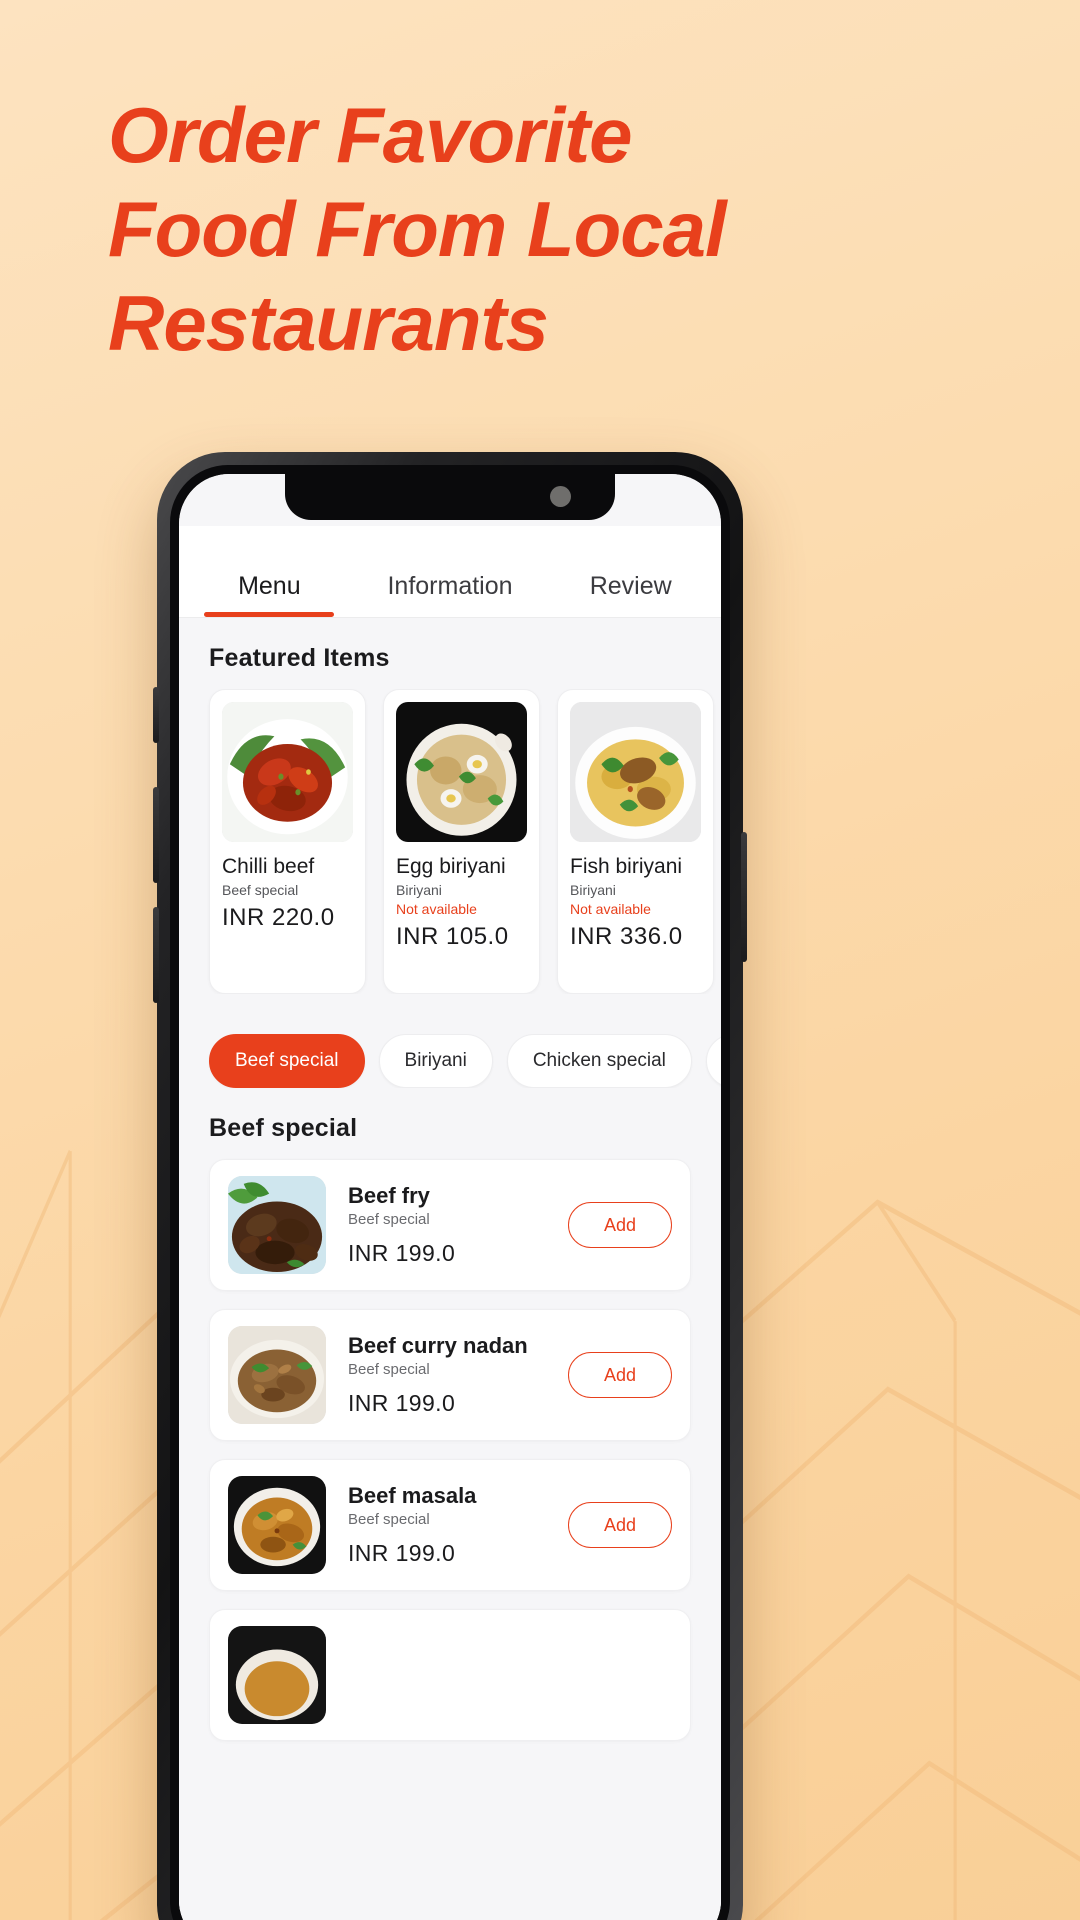 The image size is (1080, 1920). I want to click on headline-line-2: Food From Local, so click(417, 229).